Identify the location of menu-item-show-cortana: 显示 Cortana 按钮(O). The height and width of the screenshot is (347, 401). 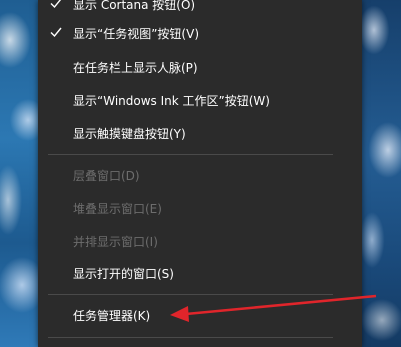
(200, 9).